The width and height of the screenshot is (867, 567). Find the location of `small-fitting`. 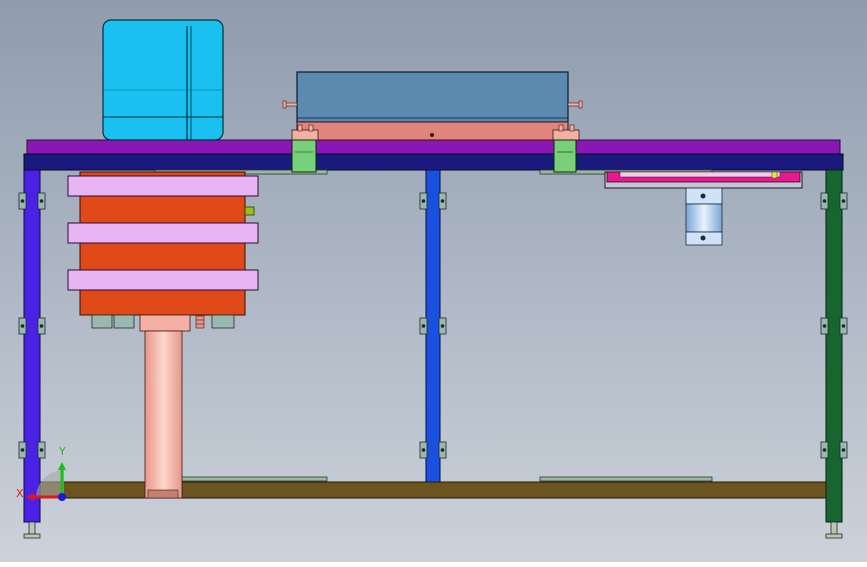

small-fitting is located at coordinates (200, 322).